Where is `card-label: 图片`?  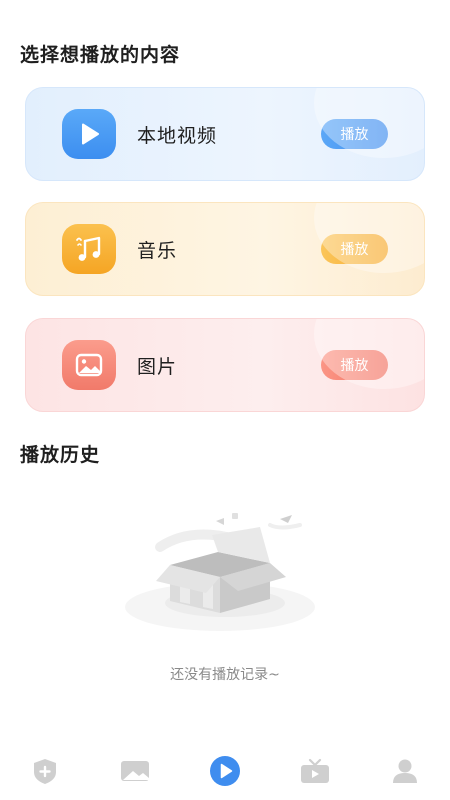 card-label: 图片 is located at coordinates (157, 367).